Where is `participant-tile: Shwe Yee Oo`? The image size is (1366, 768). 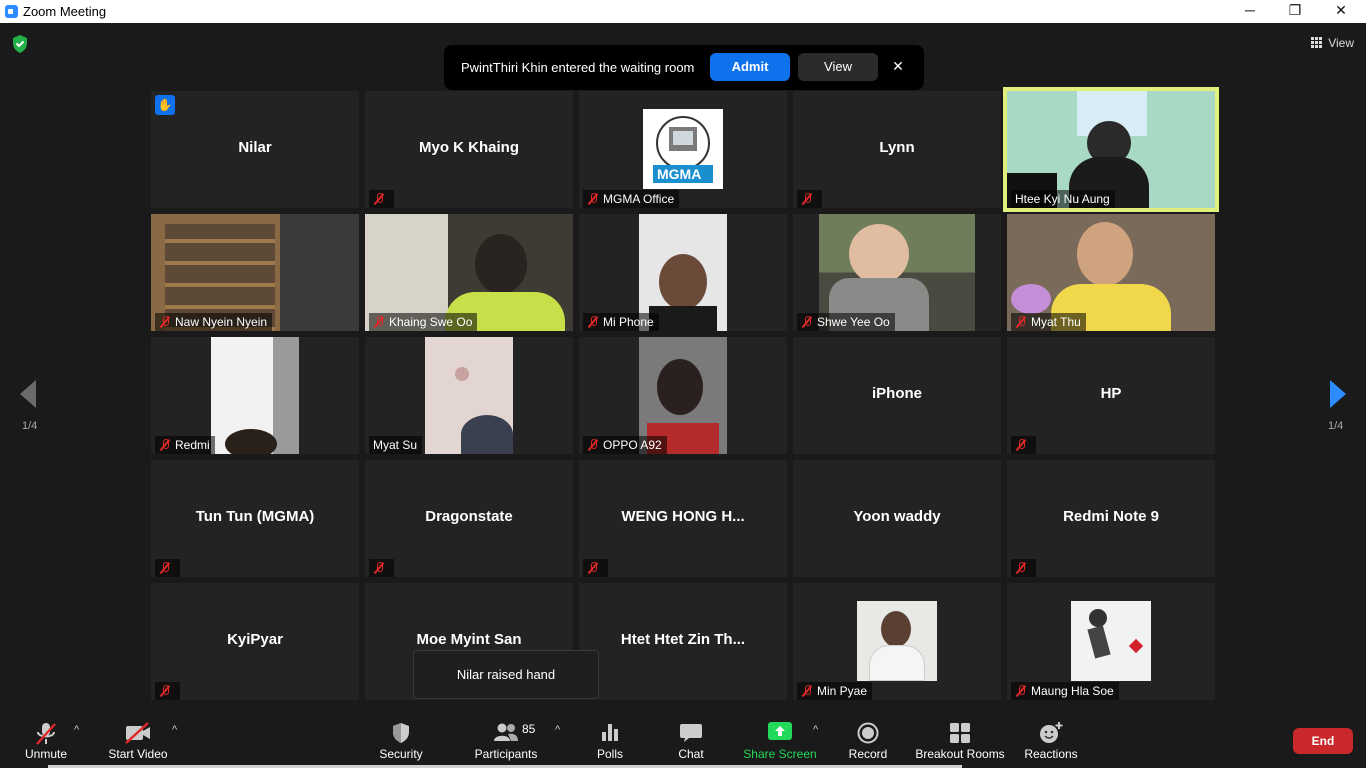 participant-tile: Shwe Yee Oo is located at coordinates (897, 272).